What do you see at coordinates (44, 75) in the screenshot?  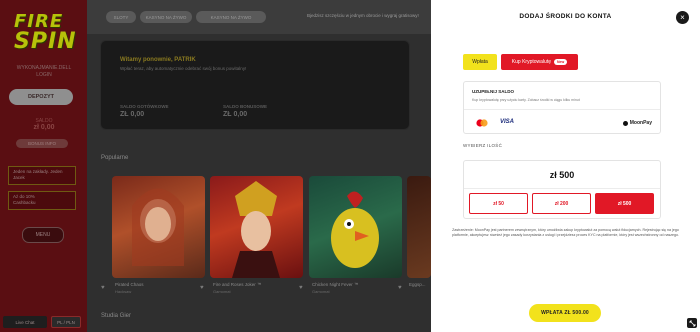 I see `user-subtitle: LOGIN` at bounding box center [44, 75].